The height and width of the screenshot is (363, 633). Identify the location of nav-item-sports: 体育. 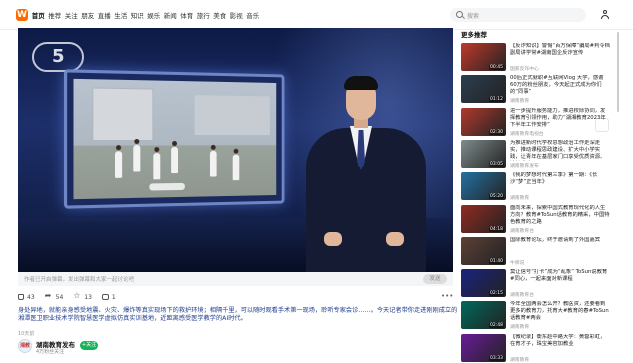
(187, 15).